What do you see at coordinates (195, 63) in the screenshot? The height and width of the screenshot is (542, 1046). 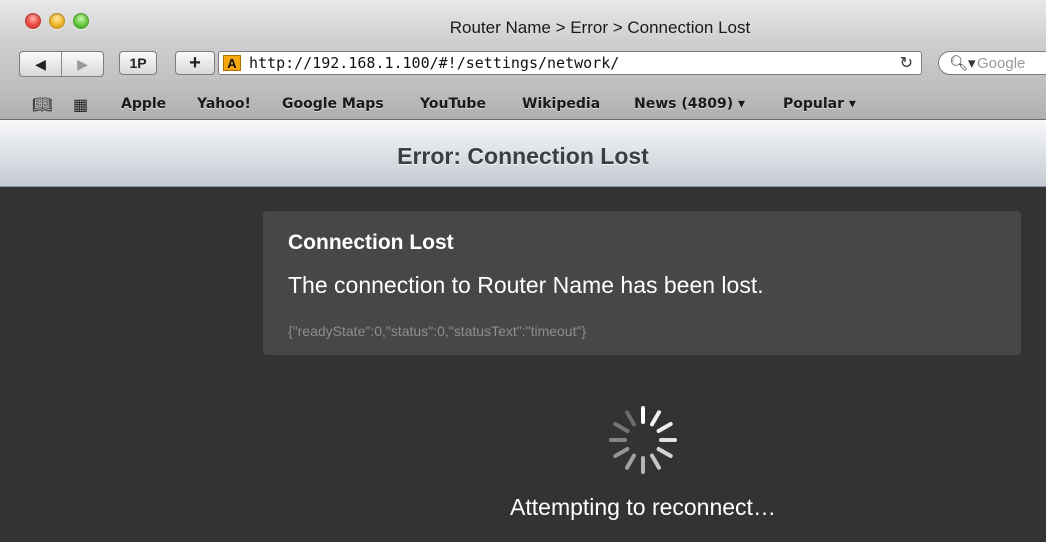 I see `add-bookmark-button: +` at bounding box center [195, 63].